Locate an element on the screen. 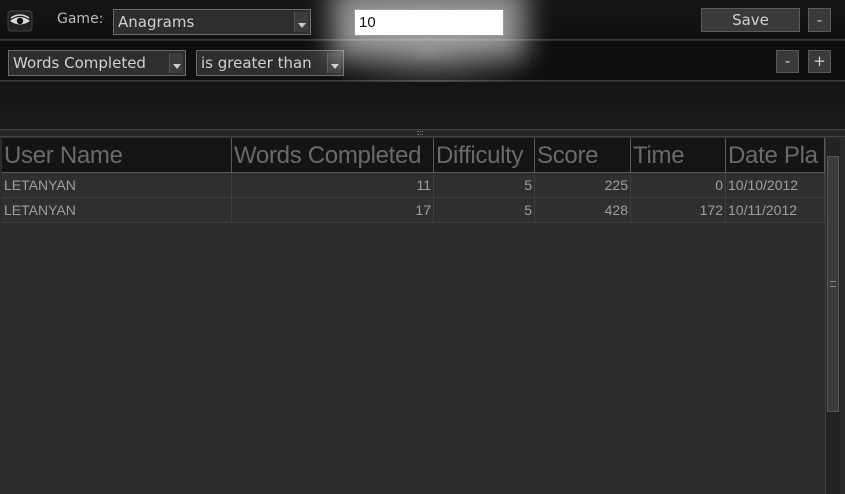 The height and width of the screenshot is (494, 845). scroll-grip-icon is located at coordinates (833, 284).